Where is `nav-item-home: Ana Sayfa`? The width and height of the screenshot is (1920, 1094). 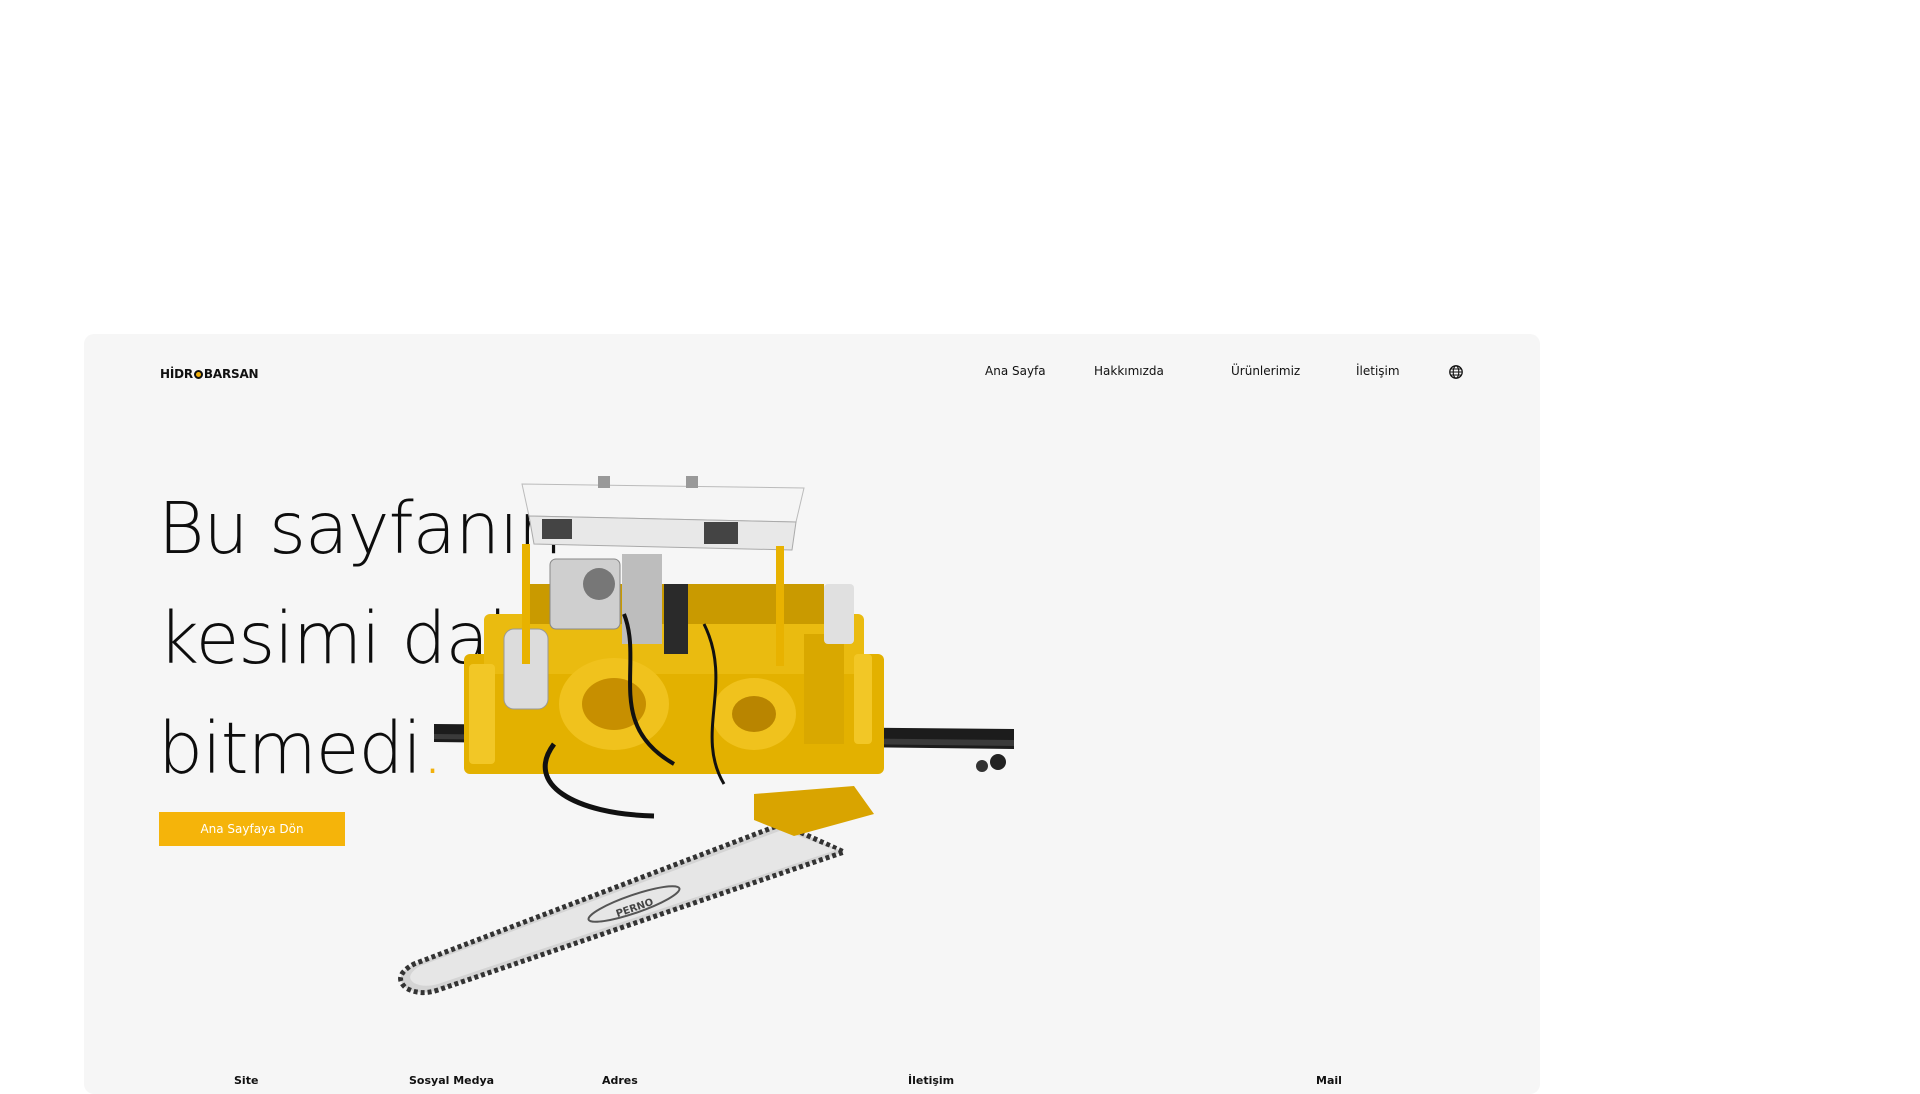 nav-item-home: Ana Sayfa is located at coordinates (1015, 371).